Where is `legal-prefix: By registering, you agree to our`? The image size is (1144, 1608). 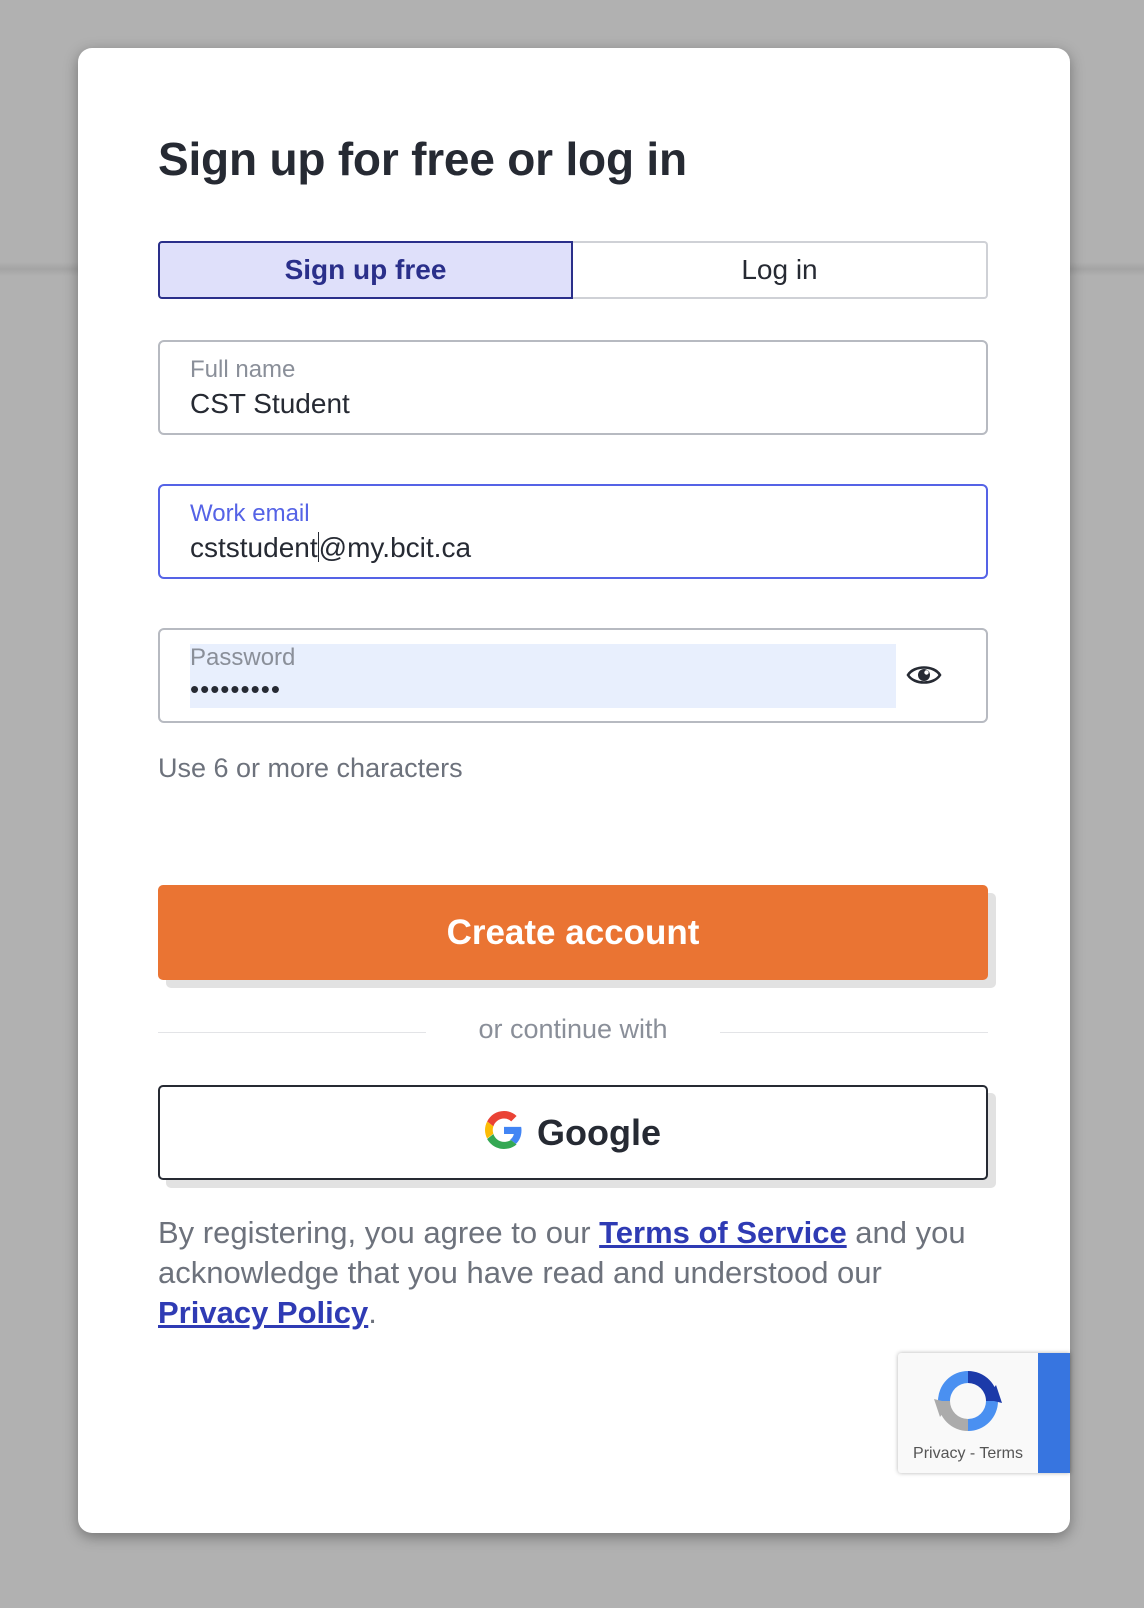 legal-prefix: By registering, you agree to our is located at coordinates (379, 1232).